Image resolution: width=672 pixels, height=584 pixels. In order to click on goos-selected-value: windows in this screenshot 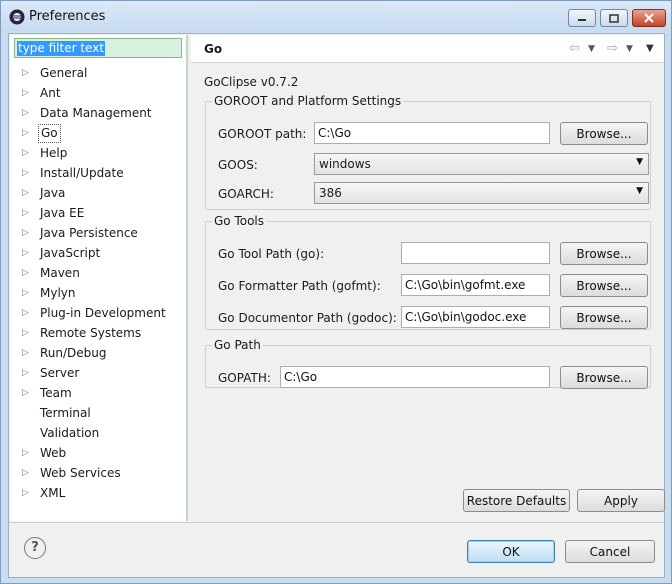, I will do `click(345, 164)`.